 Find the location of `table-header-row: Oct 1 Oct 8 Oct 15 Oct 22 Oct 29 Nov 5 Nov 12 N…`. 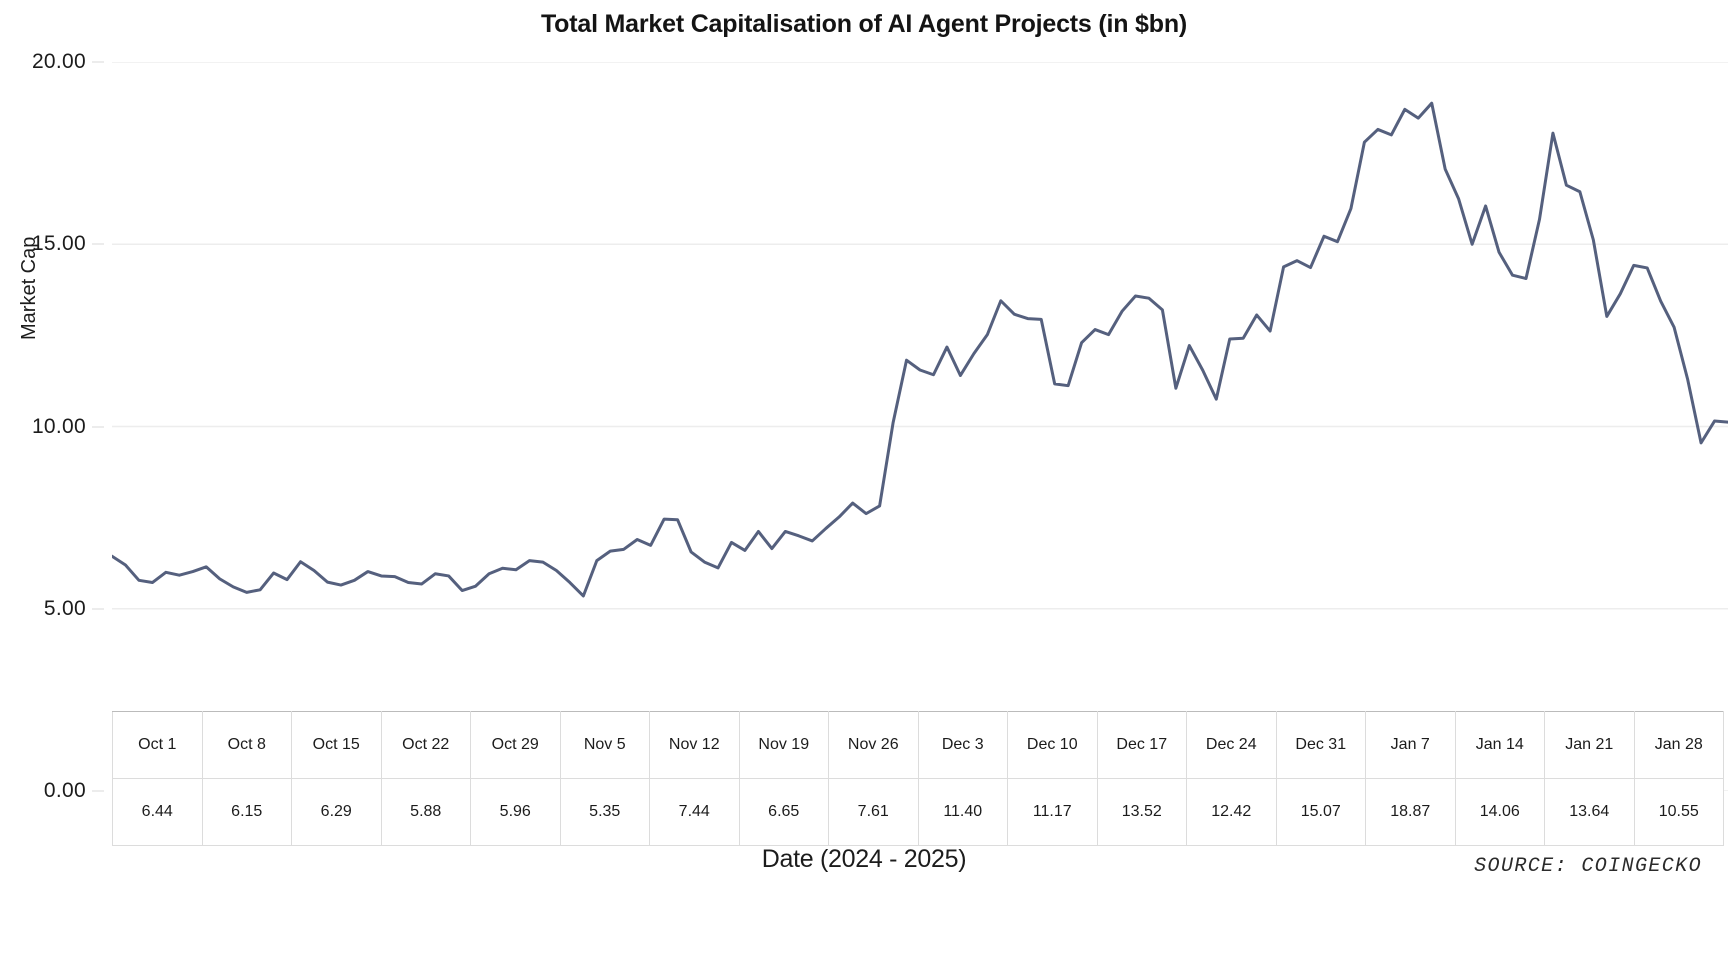

table-header-row: Oct 1 Oct 8 Oct 15 Oct 22 Oct 29 Nov 5 Nov 12 N… is located at coordinates (918, 745).